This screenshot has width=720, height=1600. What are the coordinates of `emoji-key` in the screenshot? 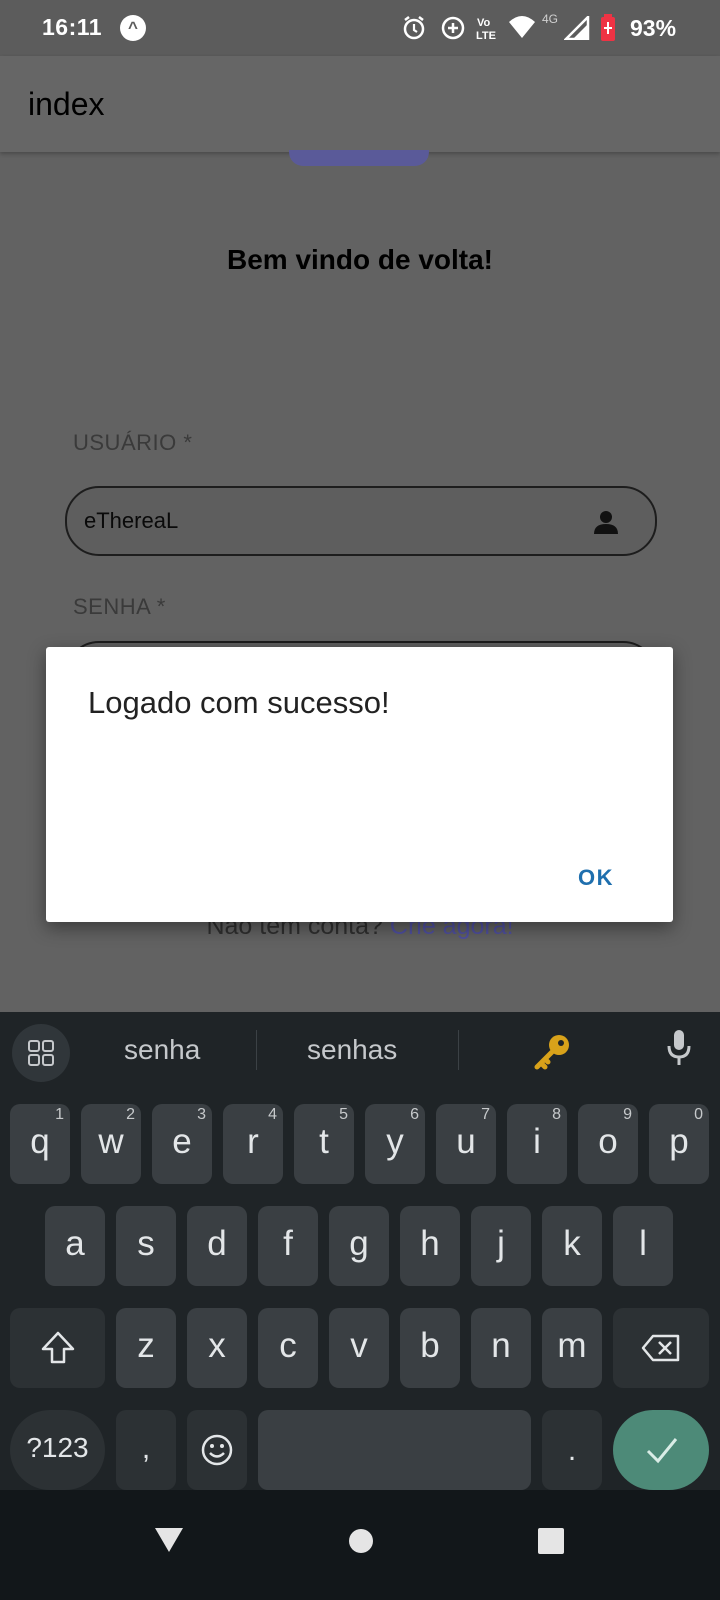 It's located at (217, 1450).